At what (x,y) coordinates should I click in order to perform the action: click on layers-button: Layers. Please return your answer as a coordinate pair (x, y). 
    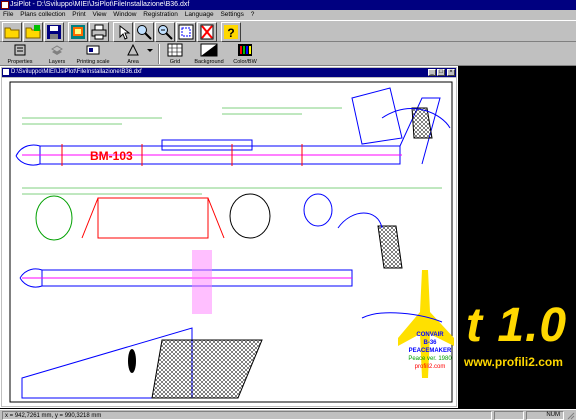
    Looking at the image, I should click on (57, 54).